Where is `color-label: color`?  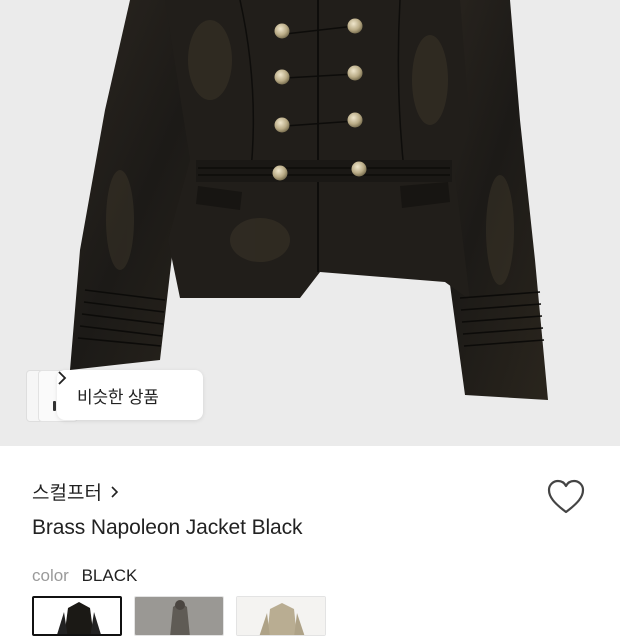 color-label: color is located at coordinates (50, 575).